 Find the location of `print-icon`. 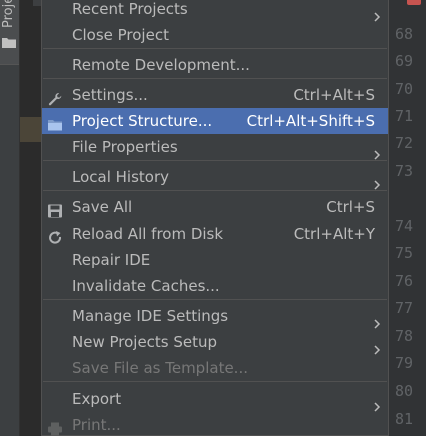

print-icon is located at coordinates (55, 427).